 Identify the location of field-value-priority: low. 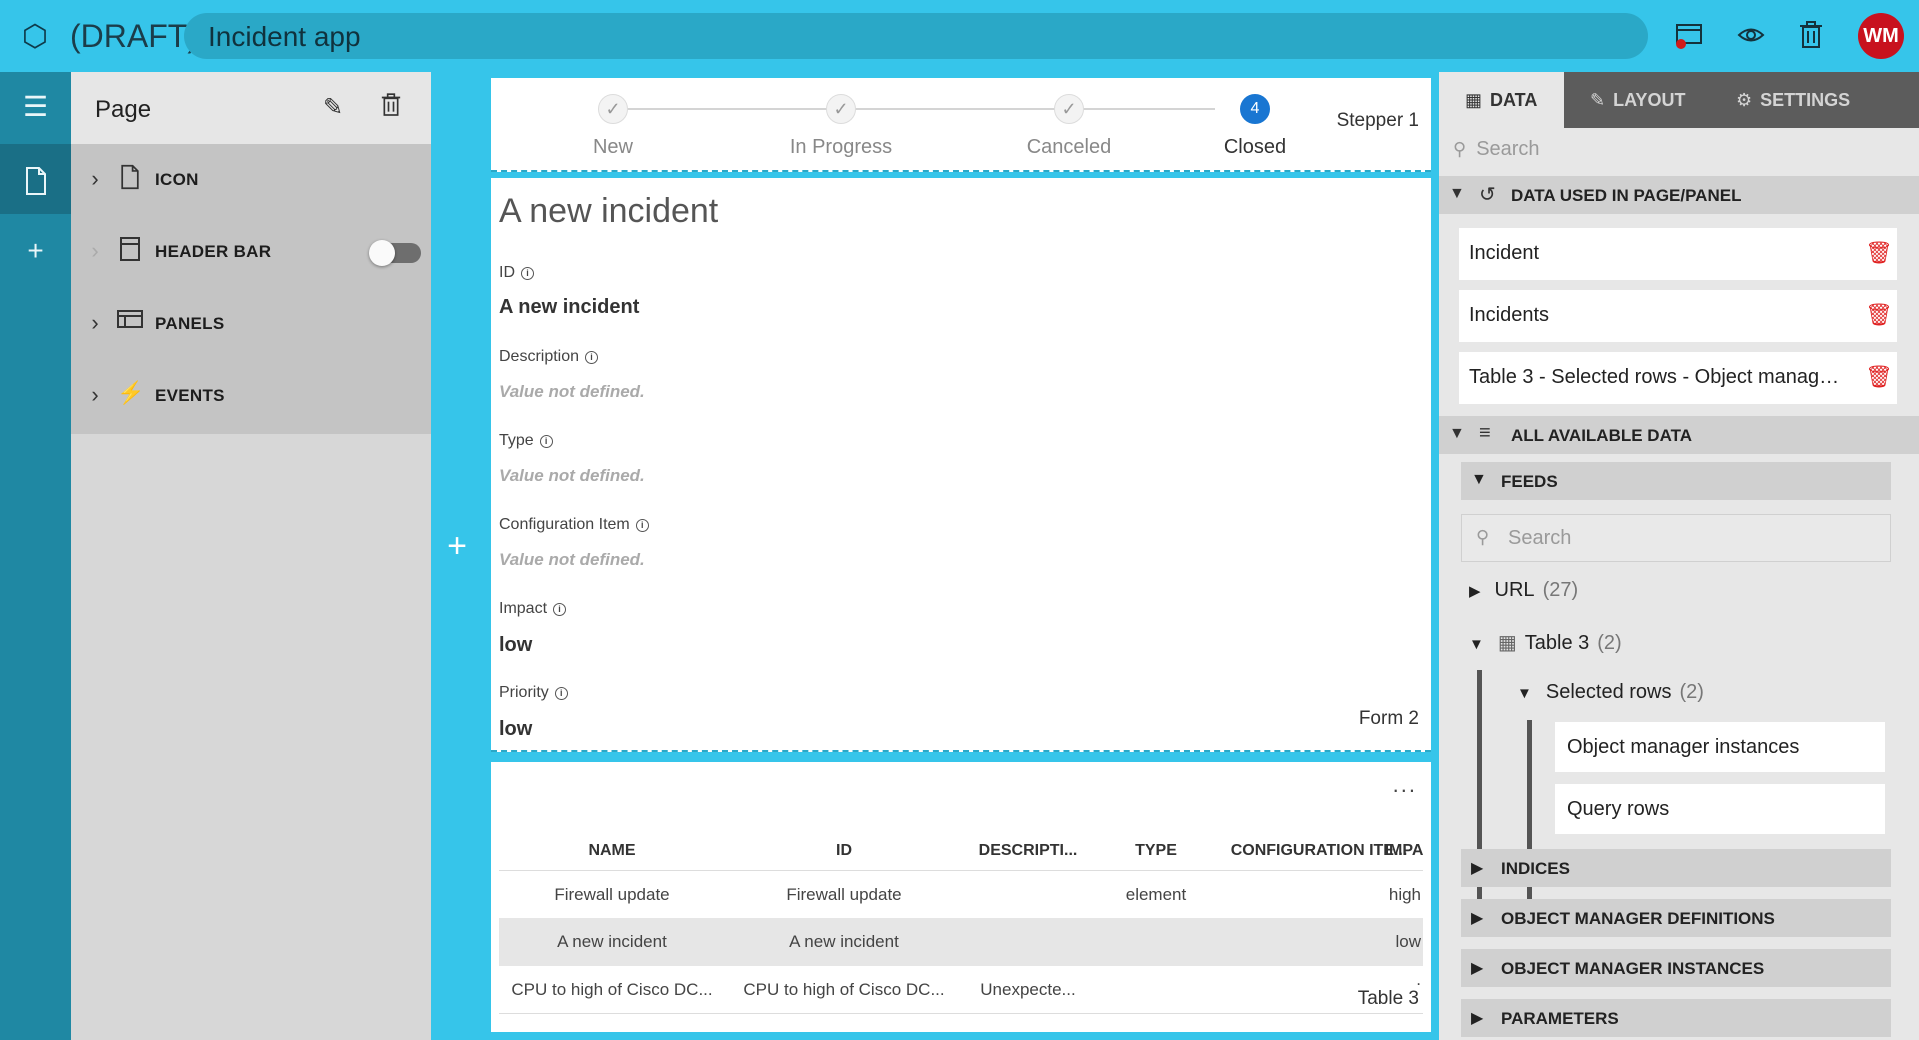
(516, 729).